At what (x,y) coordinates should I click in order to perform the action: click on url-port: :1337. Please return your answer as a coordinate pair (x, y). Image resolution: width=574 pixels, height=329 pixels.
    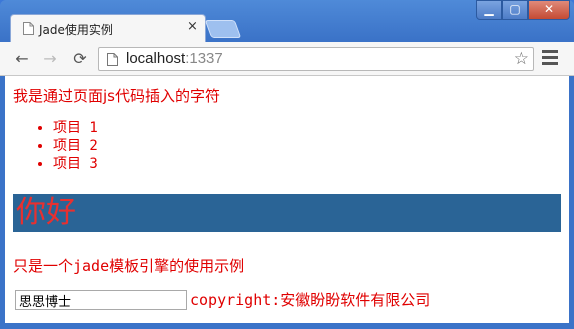
    Looking at the image, I should click on (204, 58).